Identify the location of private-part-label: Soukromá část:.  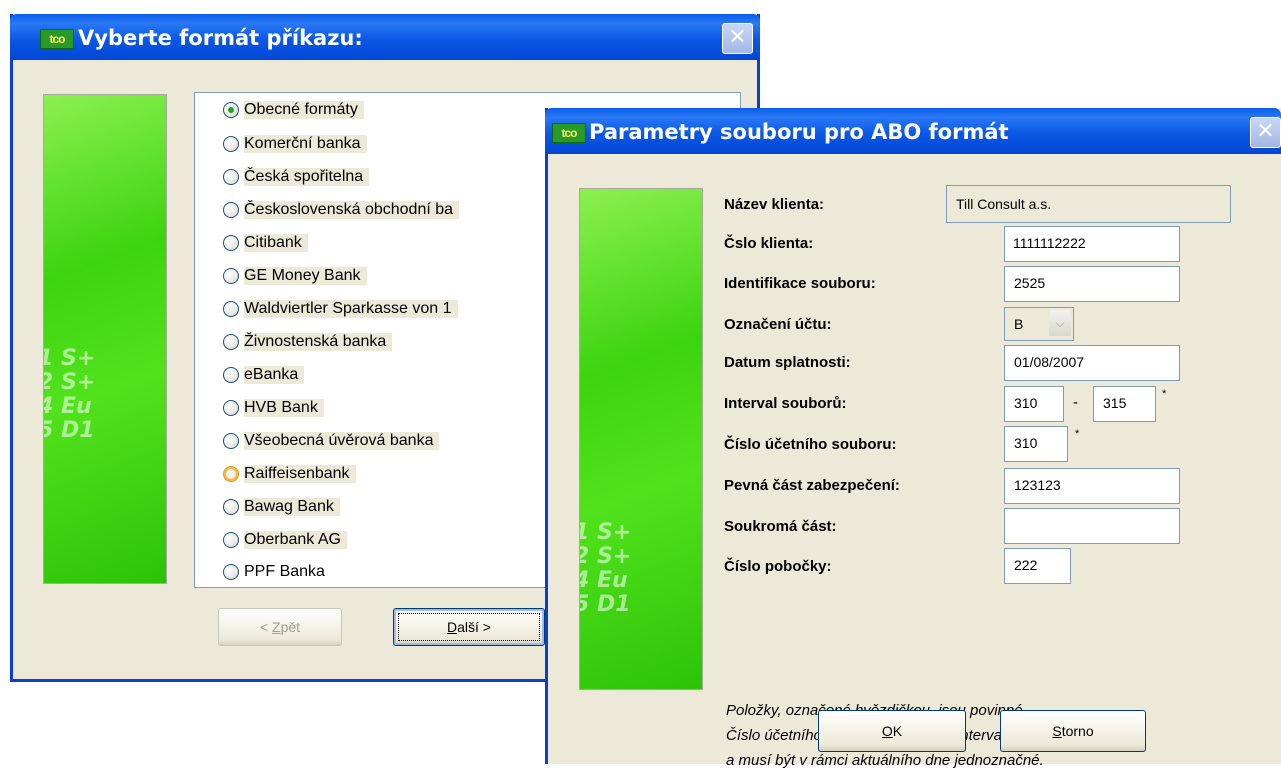
(780, 526).